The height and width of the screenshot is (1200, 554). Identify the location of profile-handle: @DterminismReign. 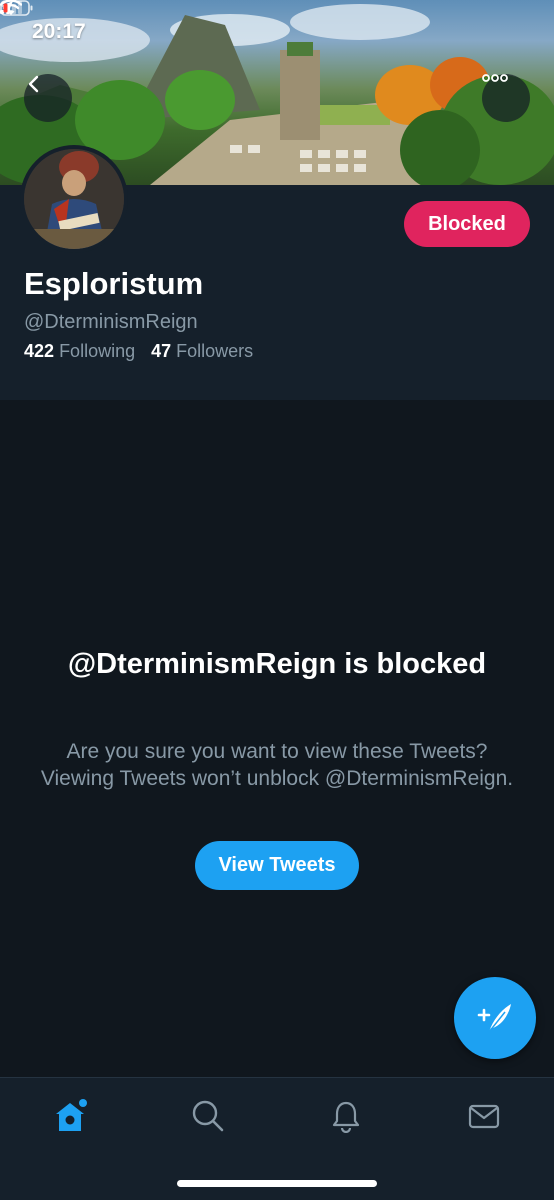
(111, 322).